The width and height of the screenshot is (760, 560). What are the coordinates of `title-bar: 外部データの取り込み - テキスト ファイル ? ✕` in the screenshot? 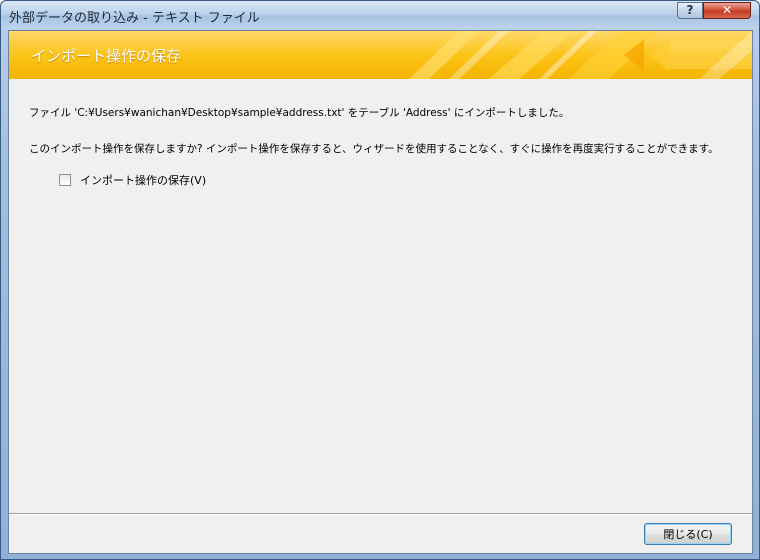 It's located at (380, 15).